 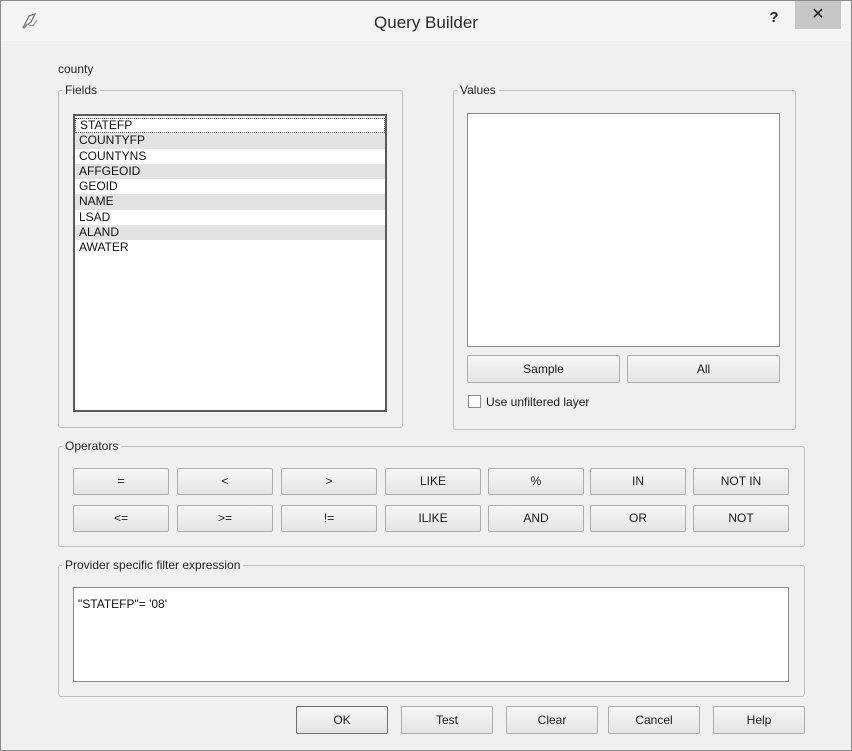 What do you see at coordinates (536, 481) in the screenshot?
I see `operator-percent-button: %` at bounding box center [536, 481].